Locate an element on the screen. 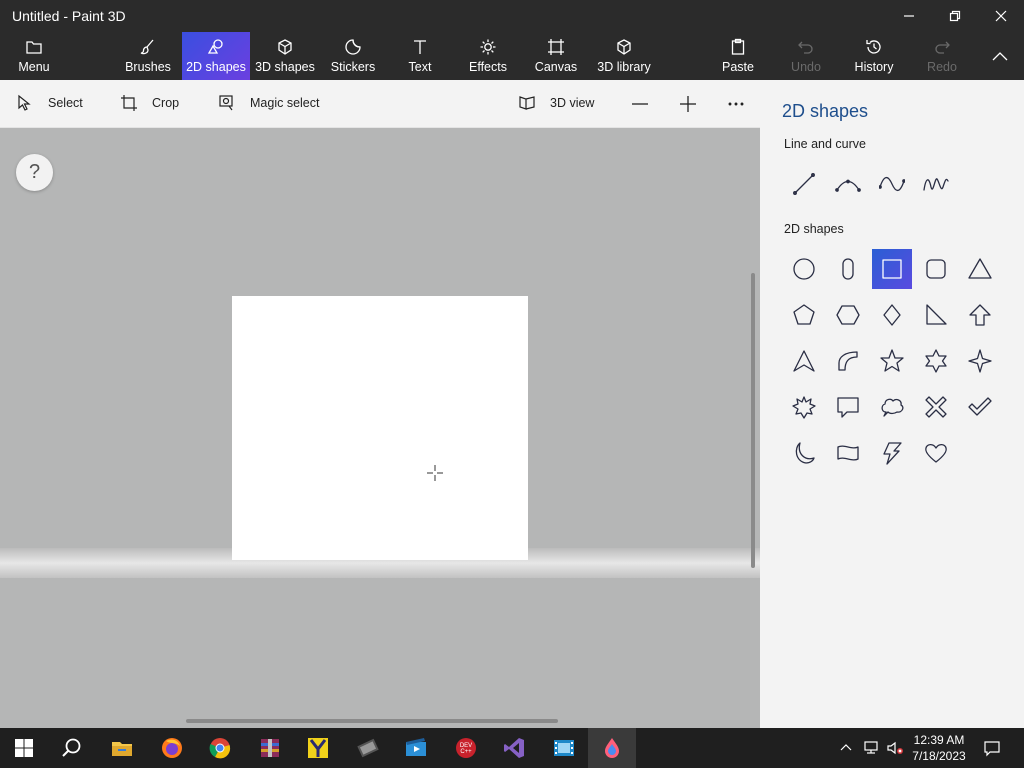  more-options-button is located at coordinates (736, 104).